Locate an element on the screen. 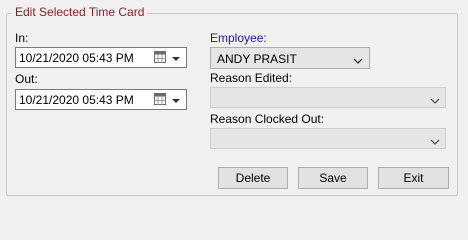  employee-select: ANDY PRASIT is located at coordinates (290, 58).